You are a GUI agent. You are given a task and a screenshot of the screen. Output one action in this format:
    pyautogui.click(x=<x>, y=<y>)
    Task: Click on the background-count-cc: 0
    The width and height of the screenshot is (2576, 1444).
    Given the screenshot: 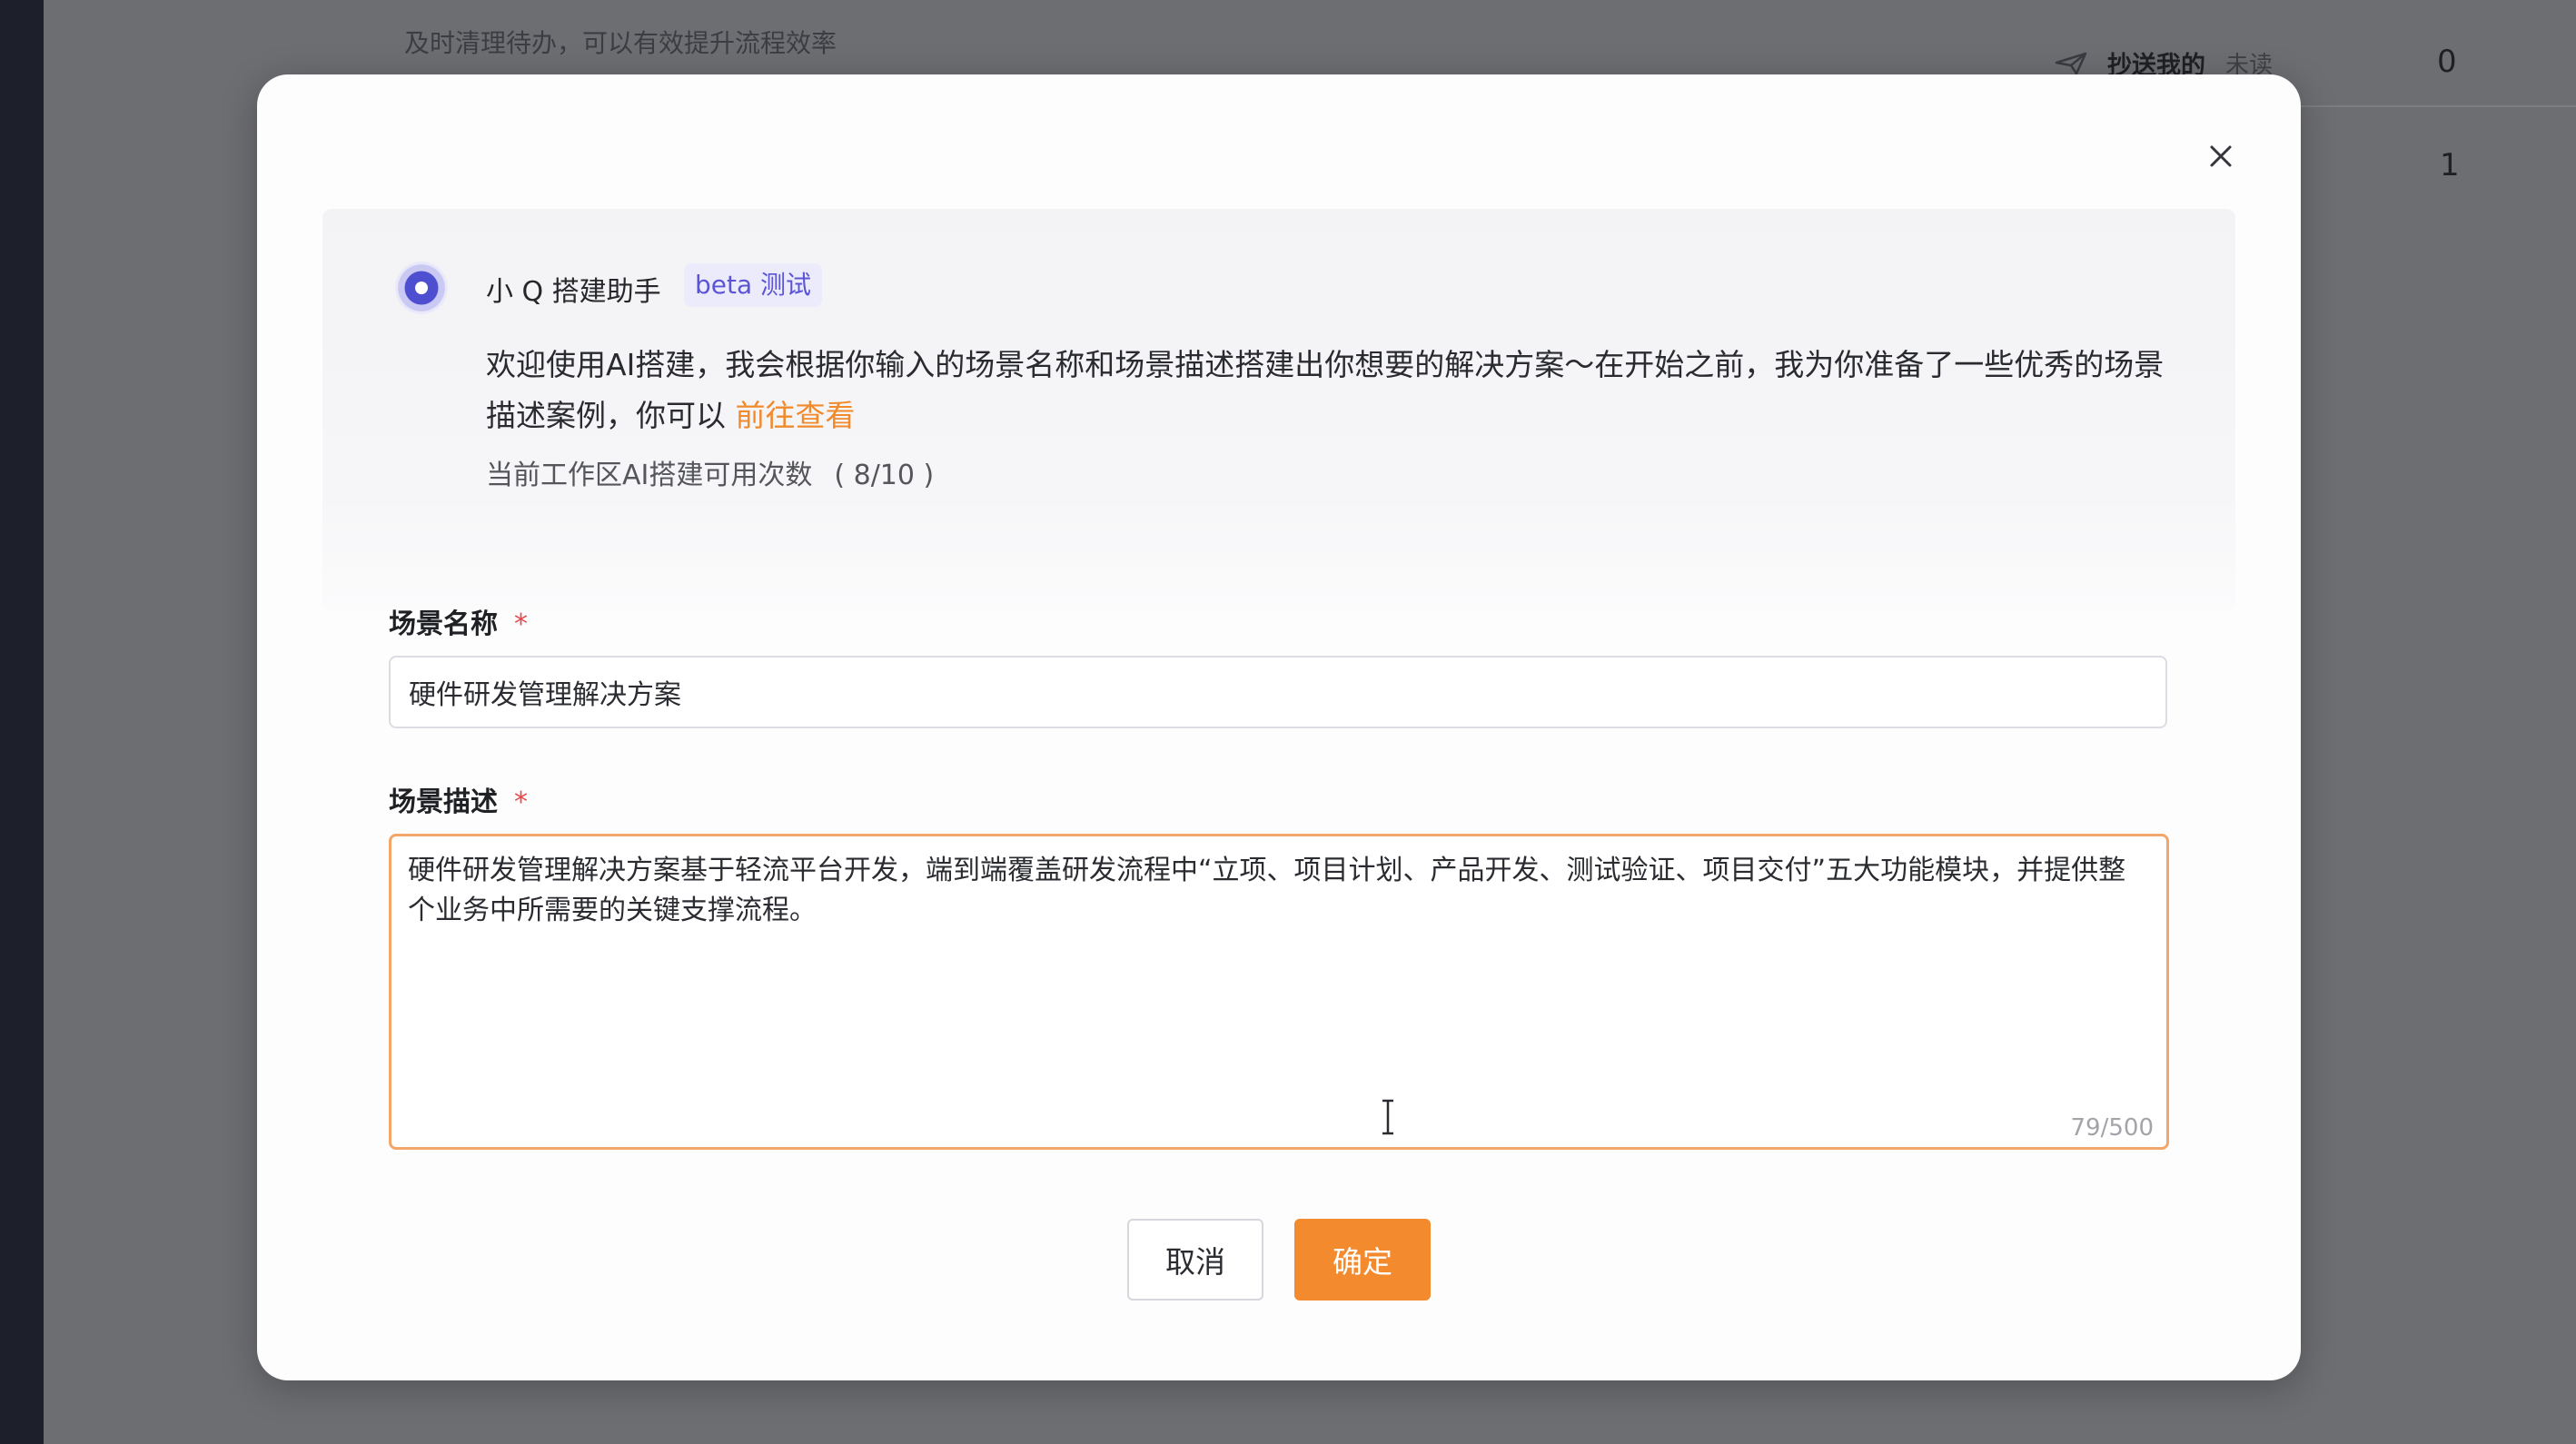 What is the action you would take?
    pyautogui.click(x=2447, y=62)
    